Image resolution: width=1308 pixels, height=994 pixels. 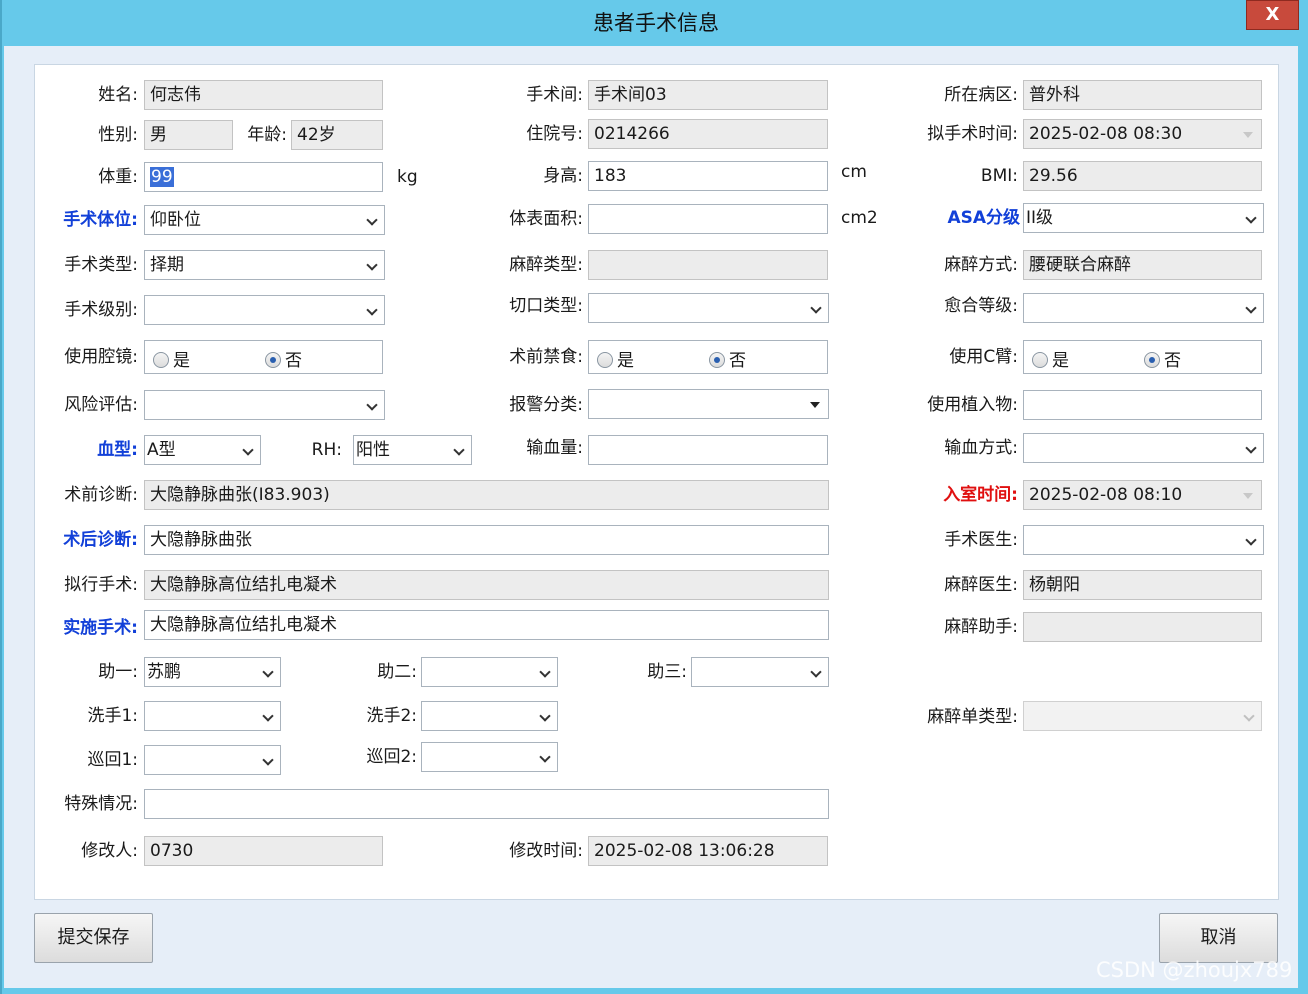 I want to click on anesthesia-form-type-label: 麻醉单类型:, so click(x=972, y=717).